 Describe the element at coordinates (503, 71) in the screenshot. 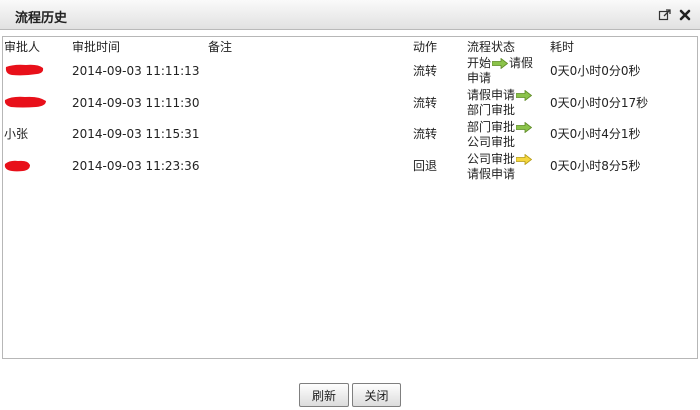

I see `flow-state: 开始 请假申请` at that location.